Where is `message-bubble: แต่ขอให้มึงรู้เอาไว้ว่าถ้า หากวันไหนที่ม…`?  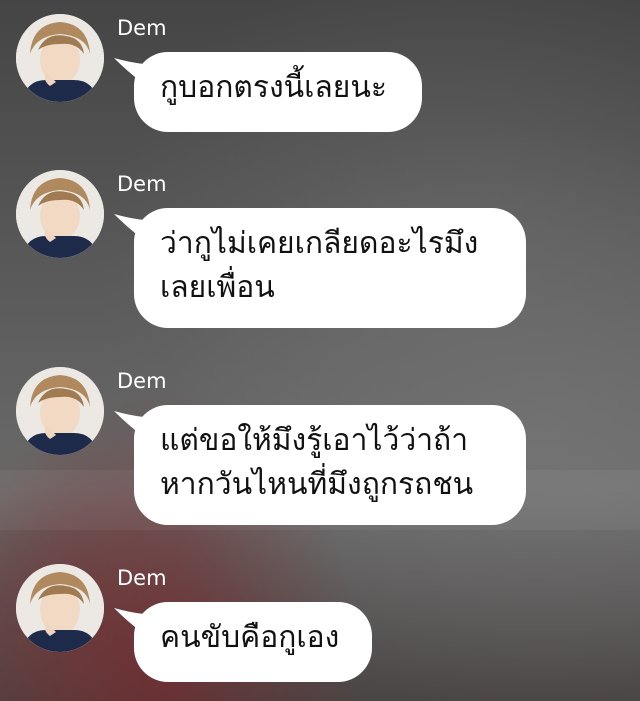
message-bubble: แต่ขอให้มึงรู้เอาไว้ว่าถ้า หากวันไหนที่ม… is located at coordinates (330, 465).